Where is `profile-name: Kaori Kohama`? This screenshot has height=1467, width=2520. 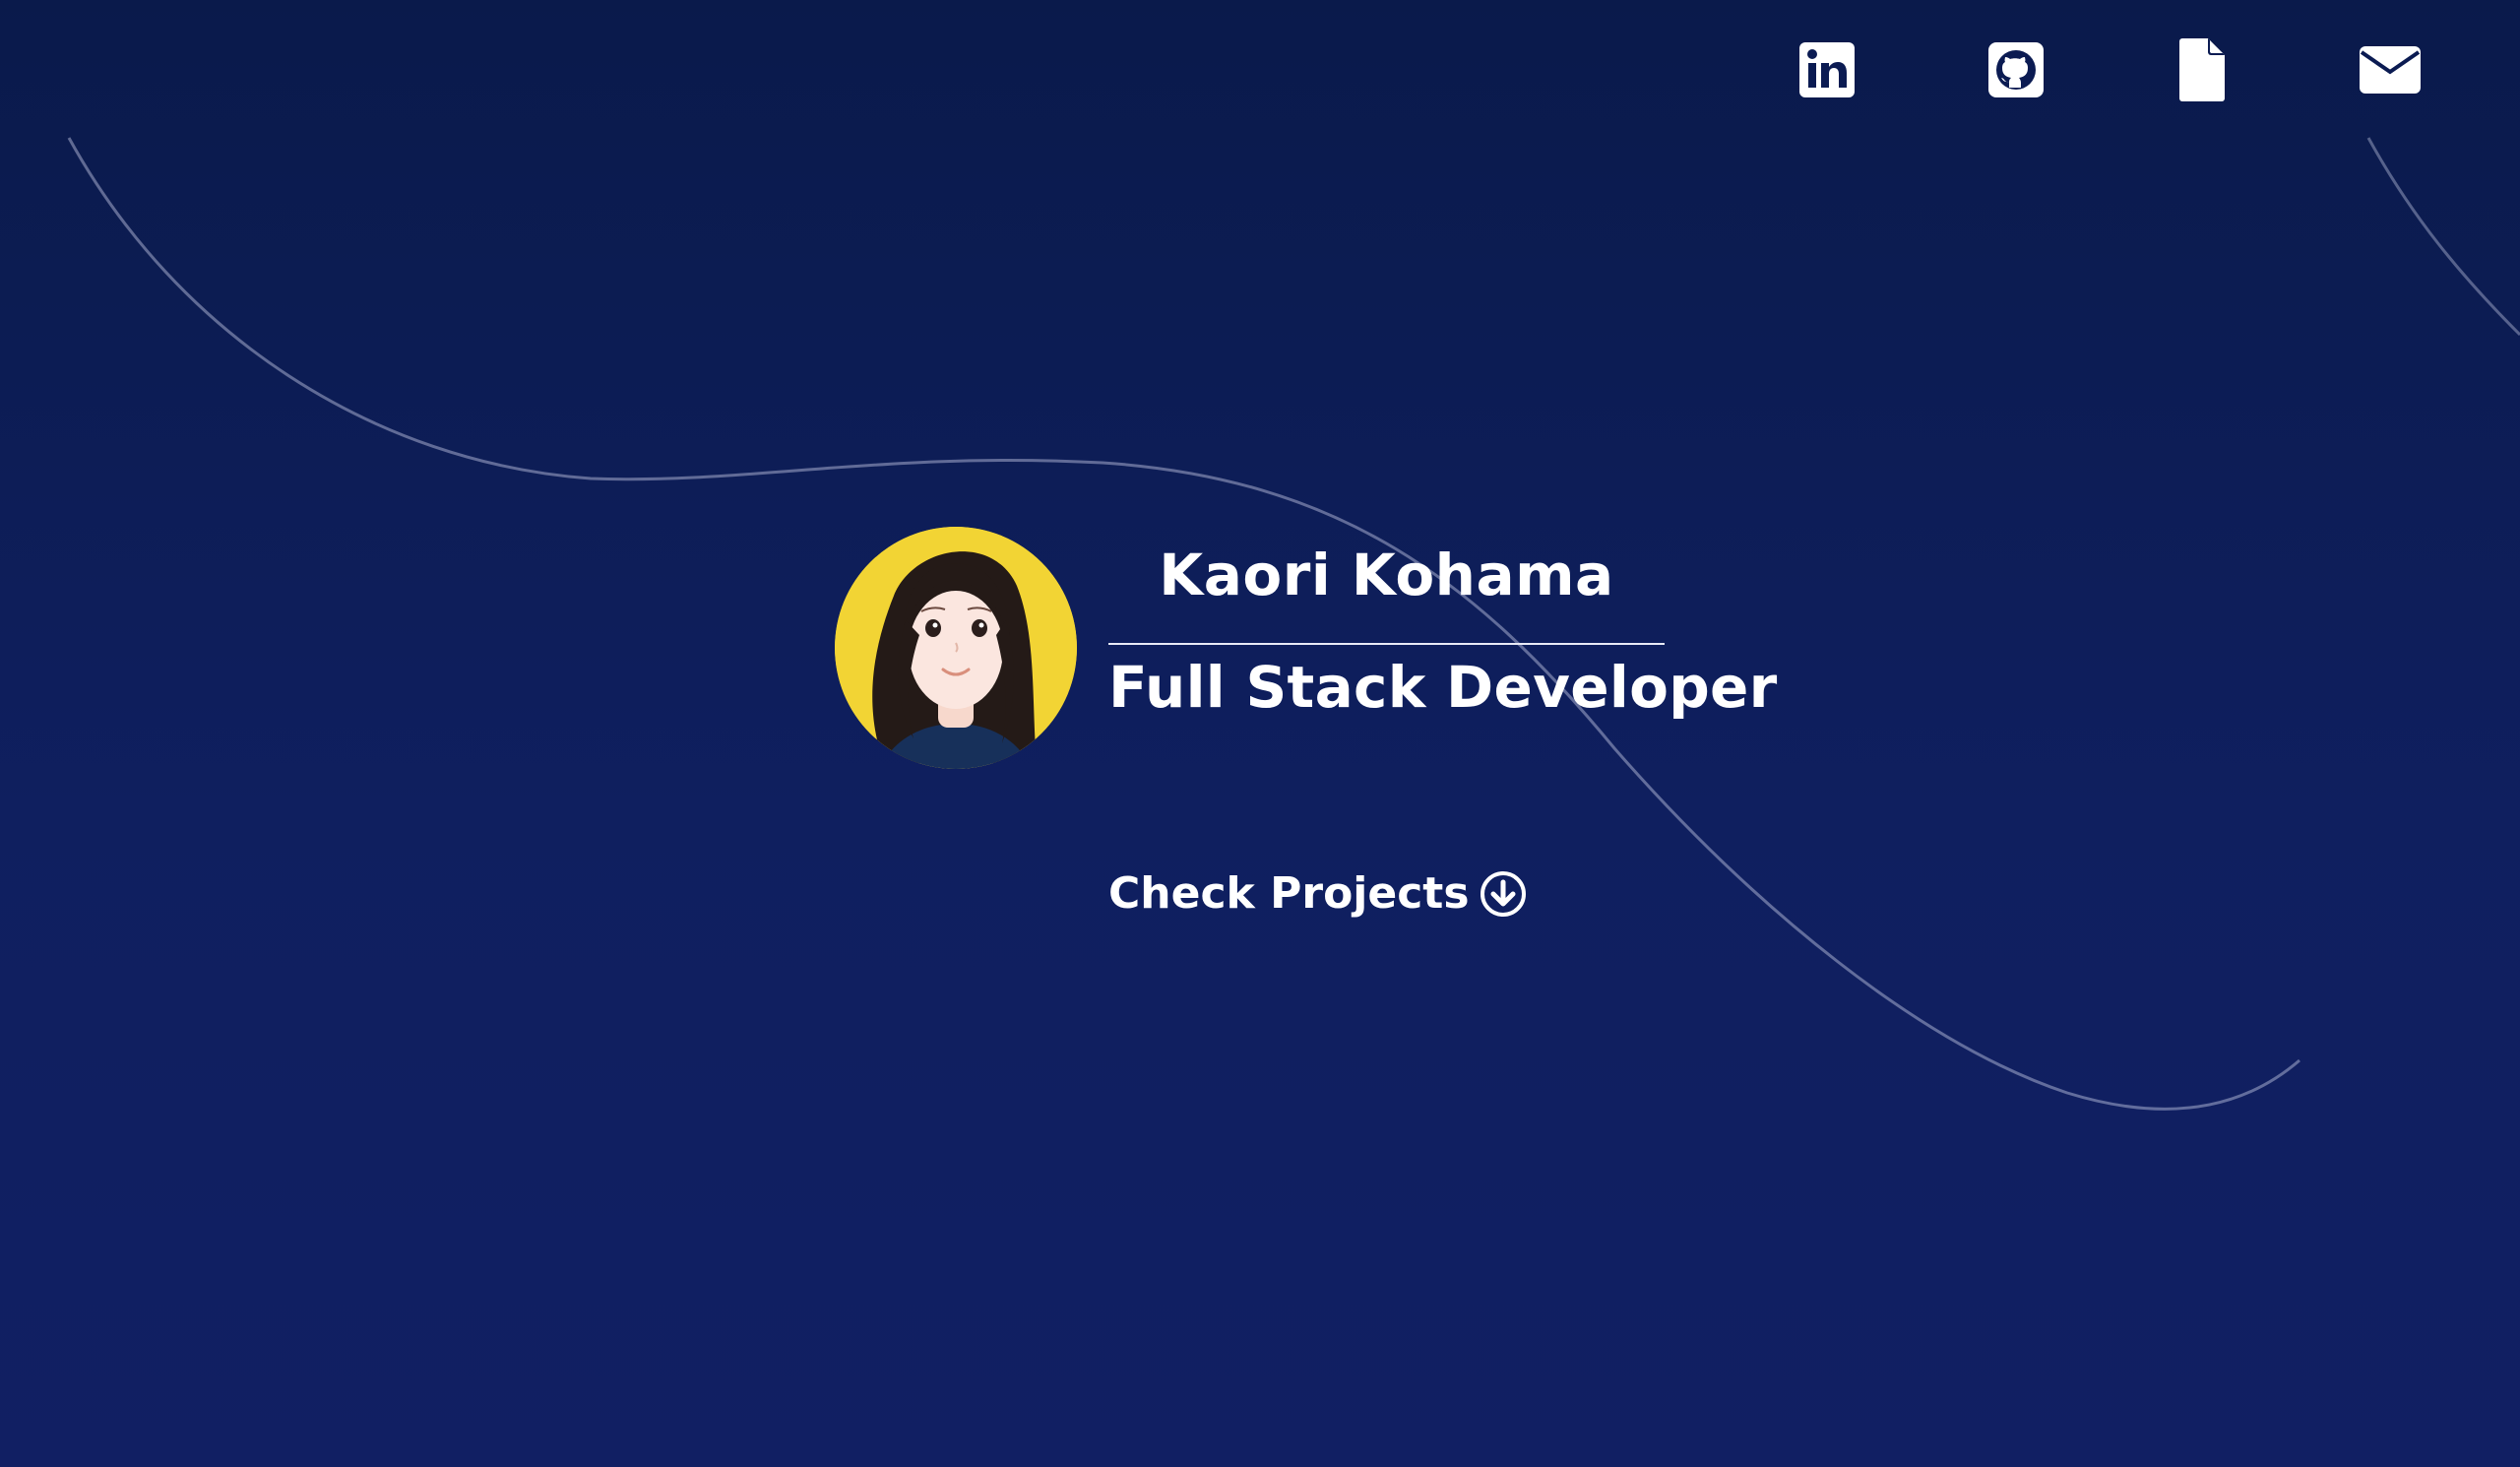 profile-name: Kaori Kohama is located at coordinates (1386, 575).